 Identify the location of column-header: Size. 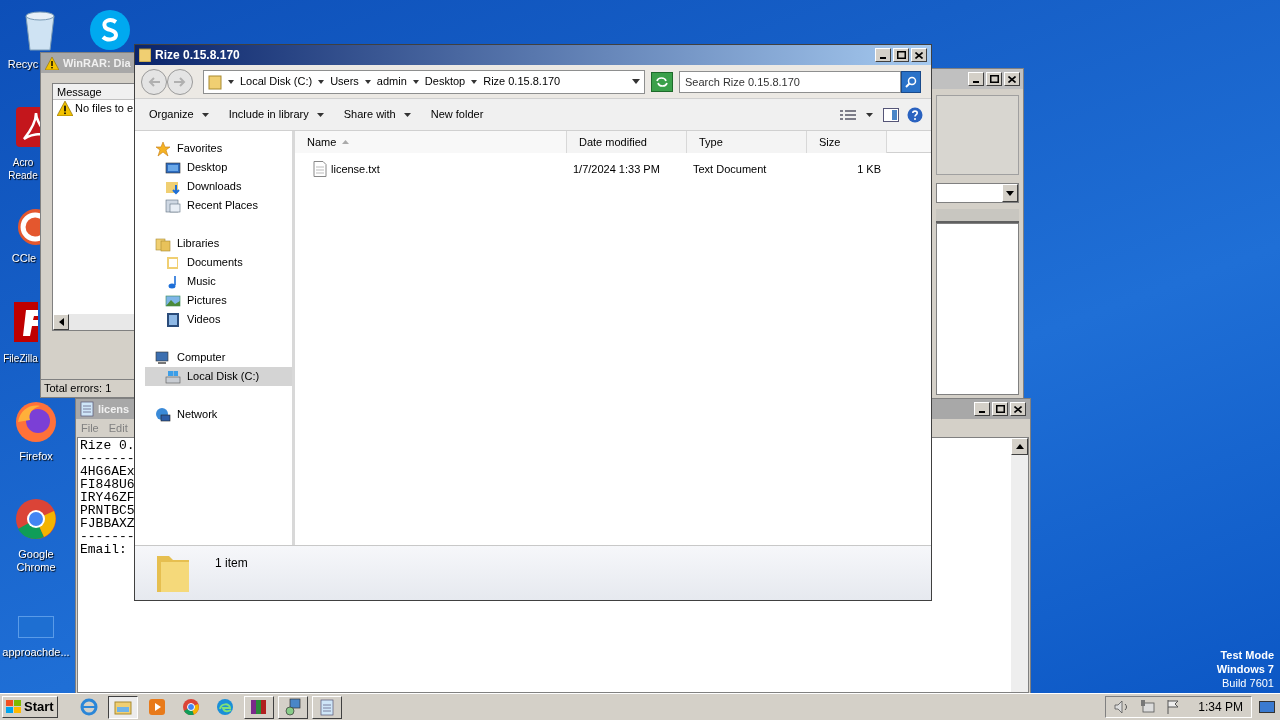
(847, 142).